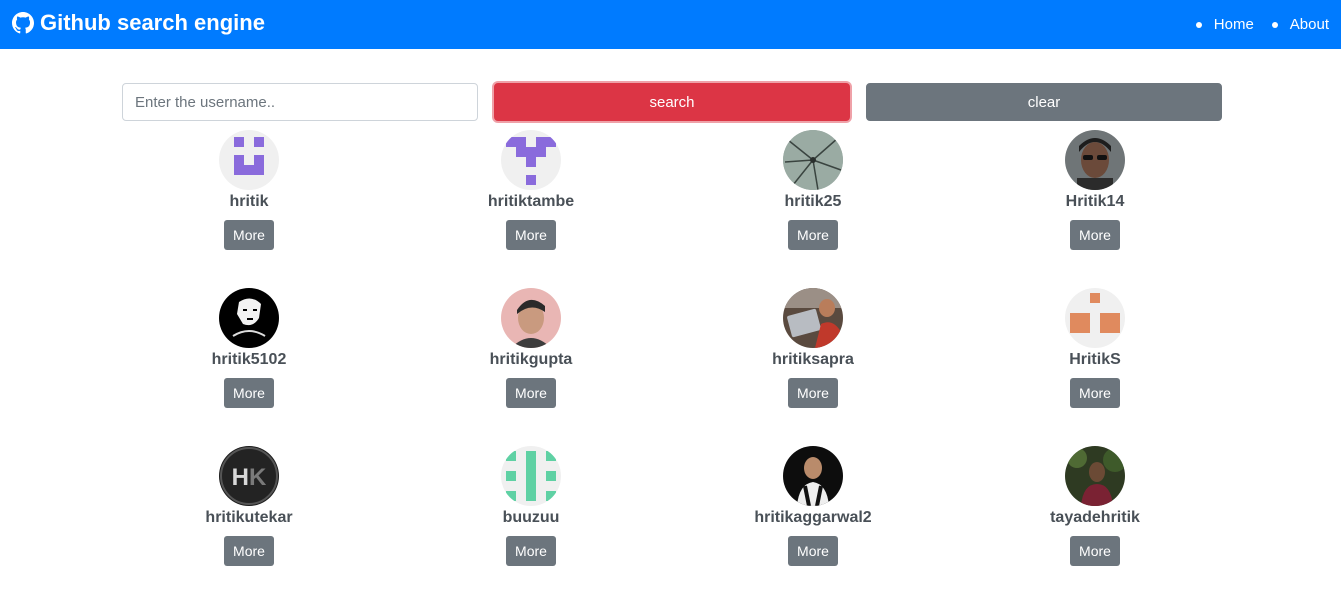 The image size is (1341, 596). What do you see at coordinates (531, 359) in the screenshot?
I see `username: hritikgupta` at bounding box center [531, 359].